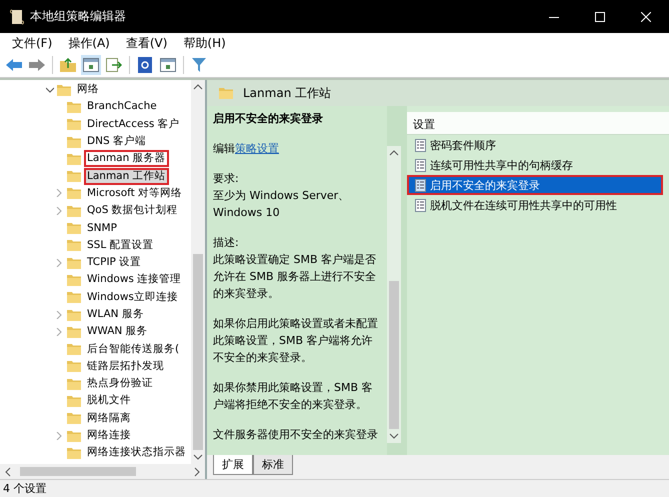 The image size is (669, 497). I want to click on tab: 扩展, so click(233, 465).